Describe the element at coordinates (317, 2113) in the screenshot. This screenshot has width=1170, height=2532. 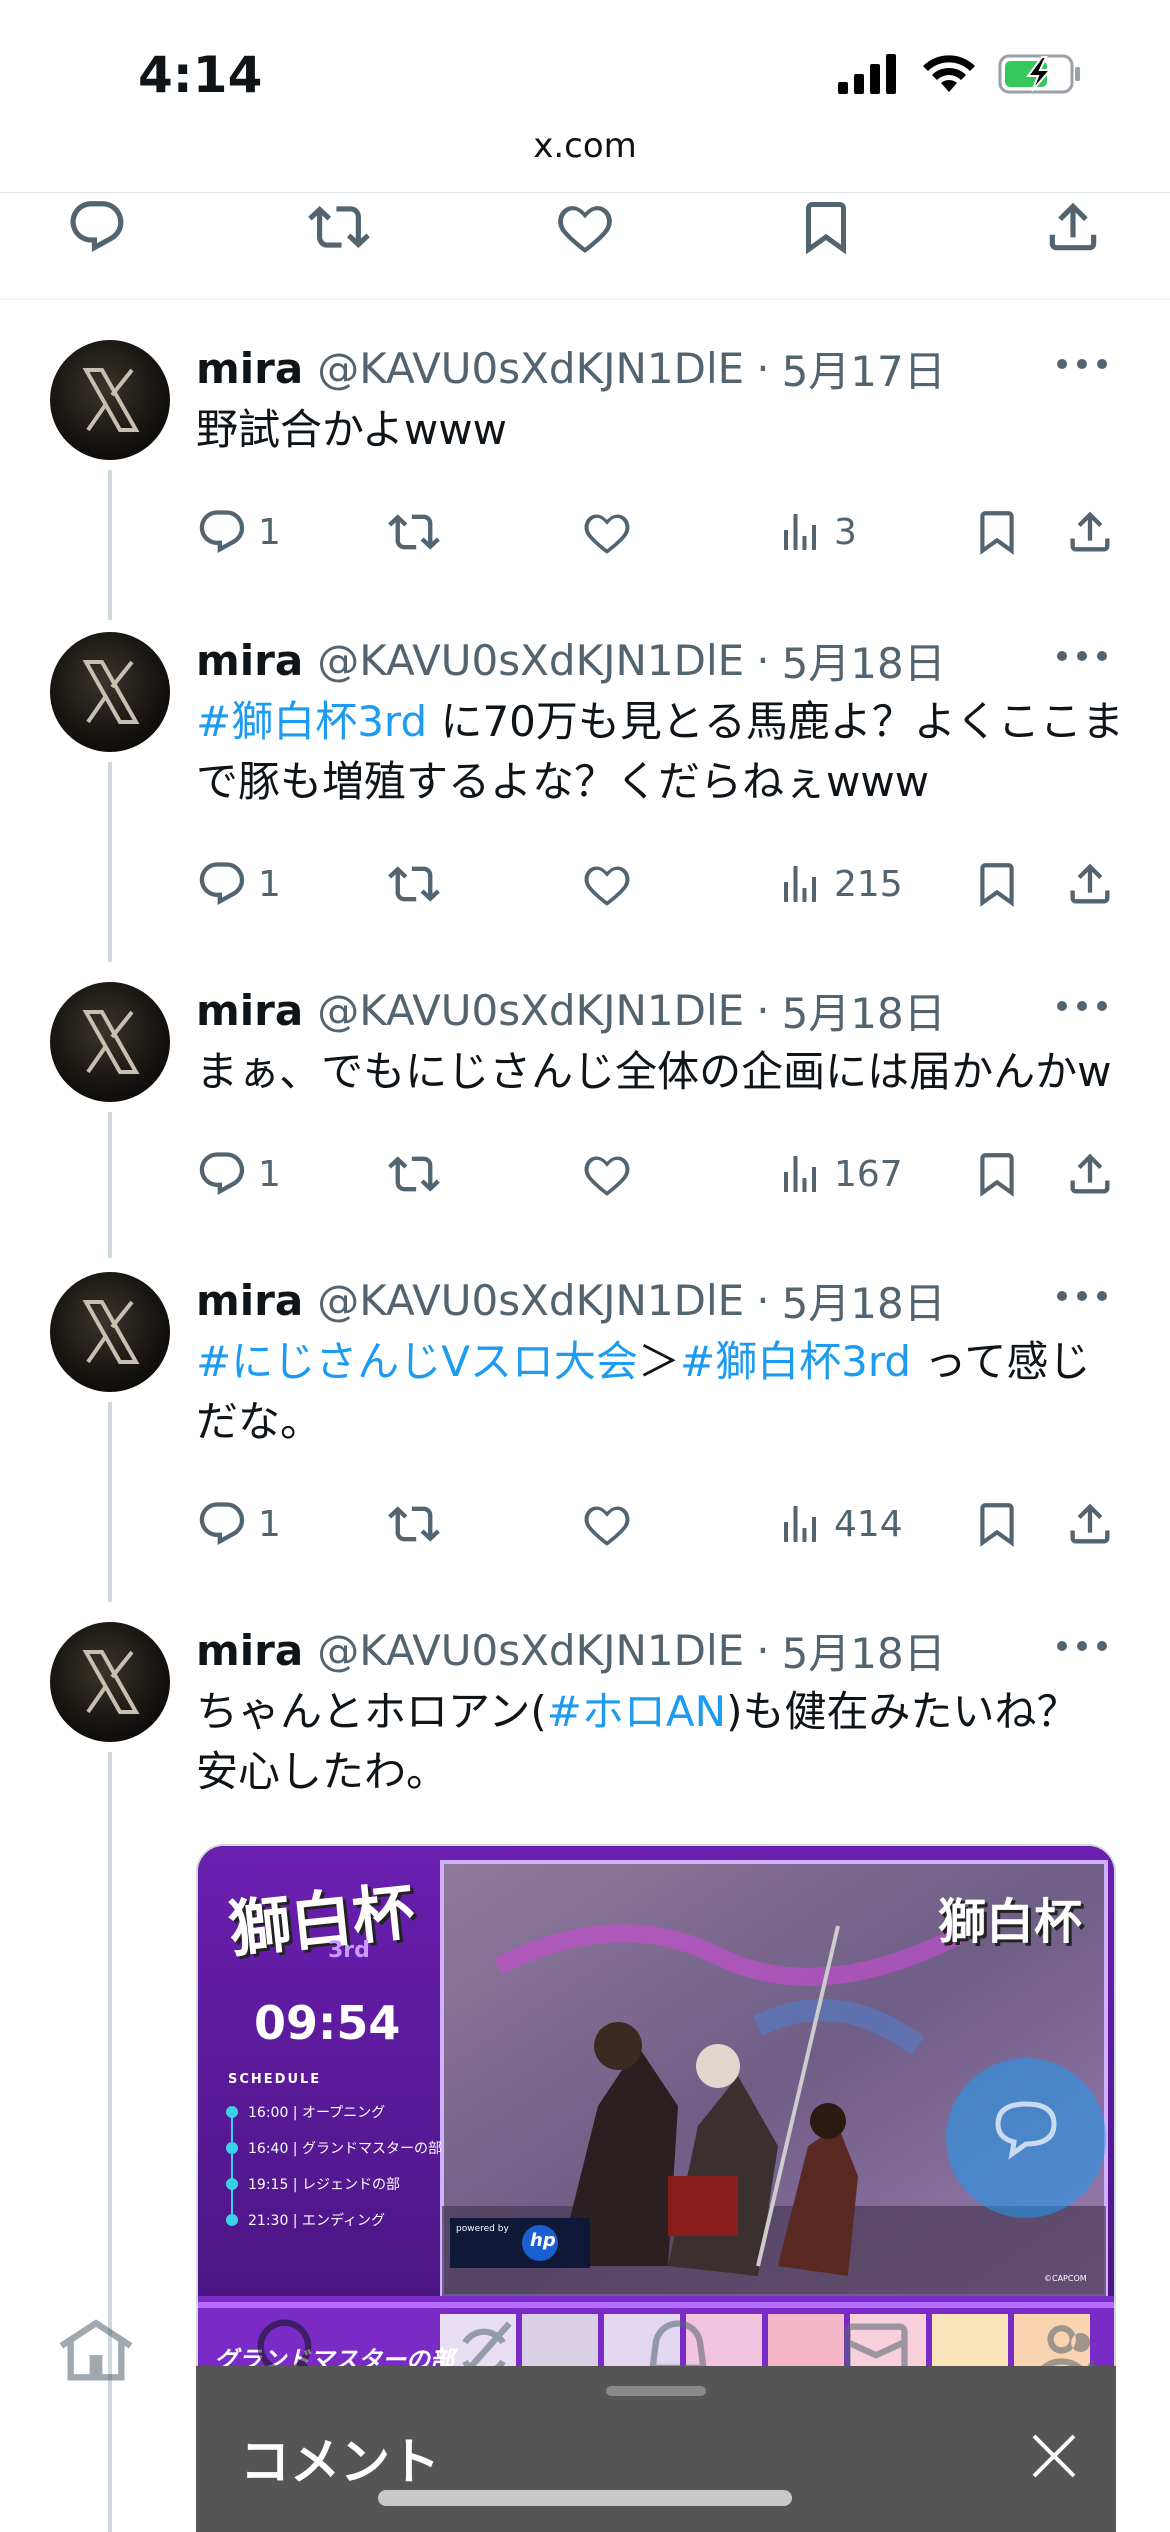
I see `schedule-item: 16:00 | オープニング` at that location.